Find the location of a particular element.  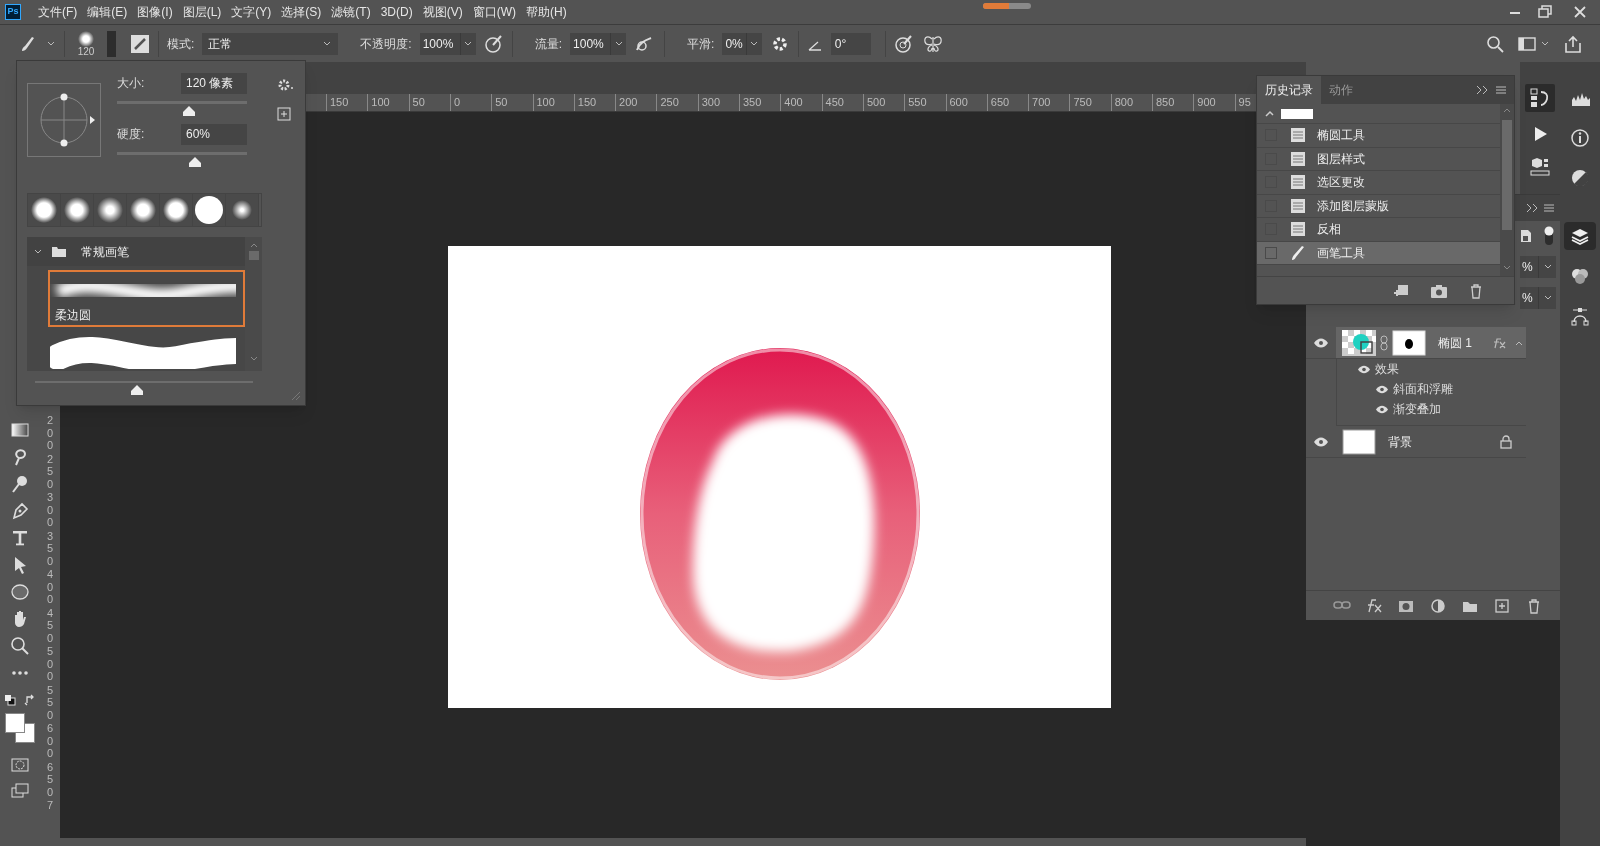

type-tool-icon is located at coordinates (20, 538).